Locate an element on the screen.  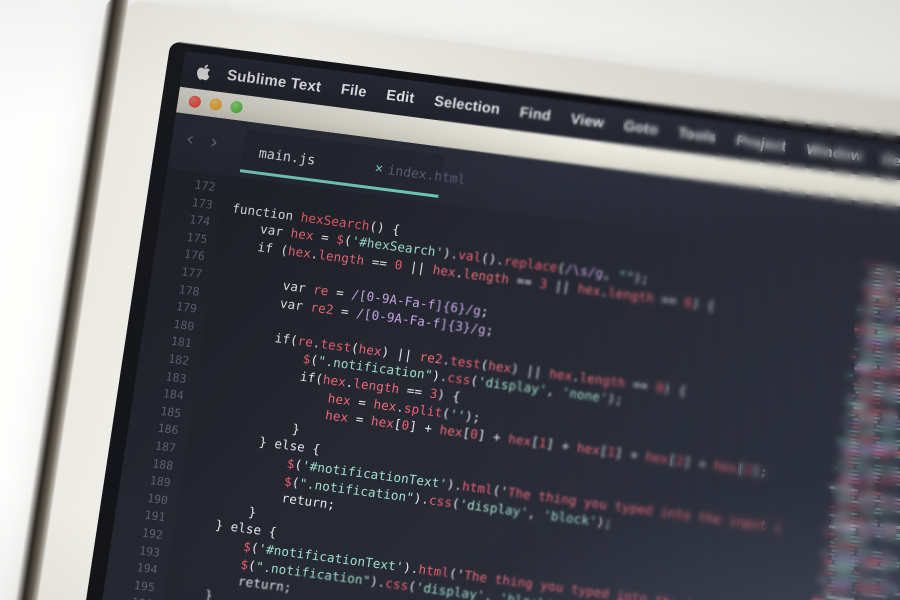
line-number: 187 is located at coordinates (165, 447).